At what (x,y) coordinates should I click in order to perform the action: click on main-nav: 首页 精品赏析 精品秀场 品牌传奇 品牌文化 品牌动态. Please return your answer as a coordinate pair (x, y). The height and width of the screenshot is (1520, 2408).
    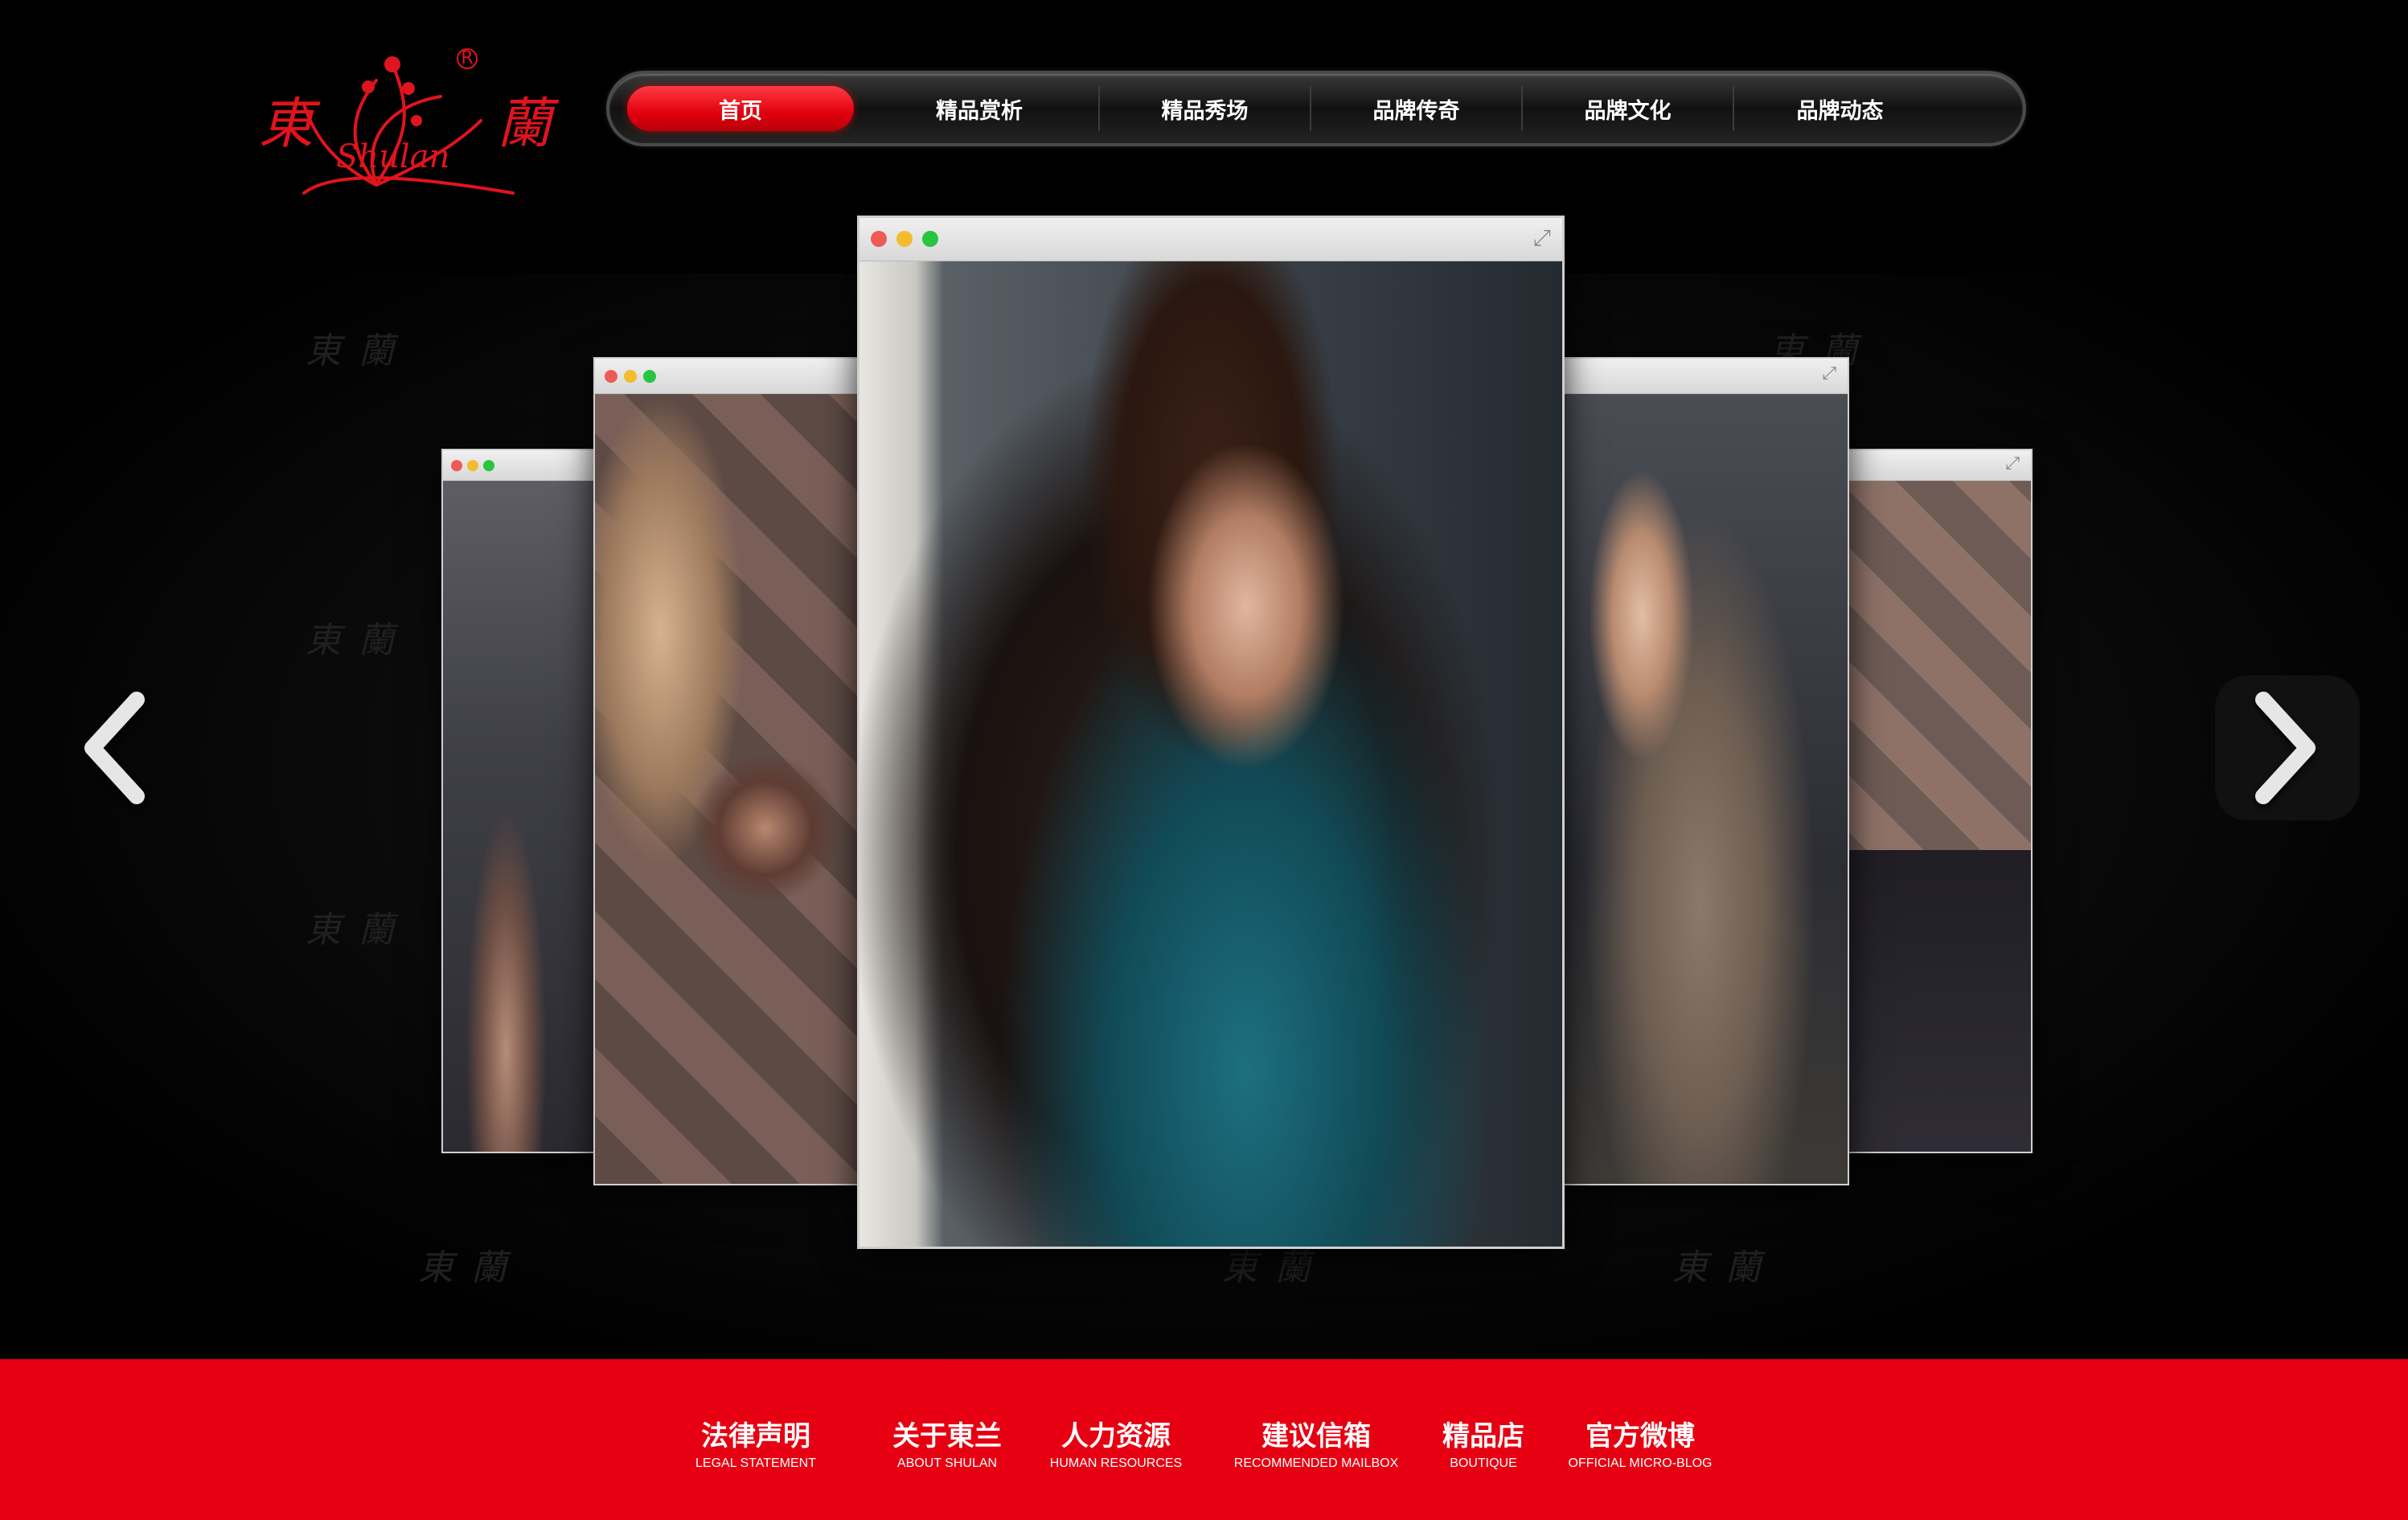
    Looking at the image, I should click on (1316, 108).